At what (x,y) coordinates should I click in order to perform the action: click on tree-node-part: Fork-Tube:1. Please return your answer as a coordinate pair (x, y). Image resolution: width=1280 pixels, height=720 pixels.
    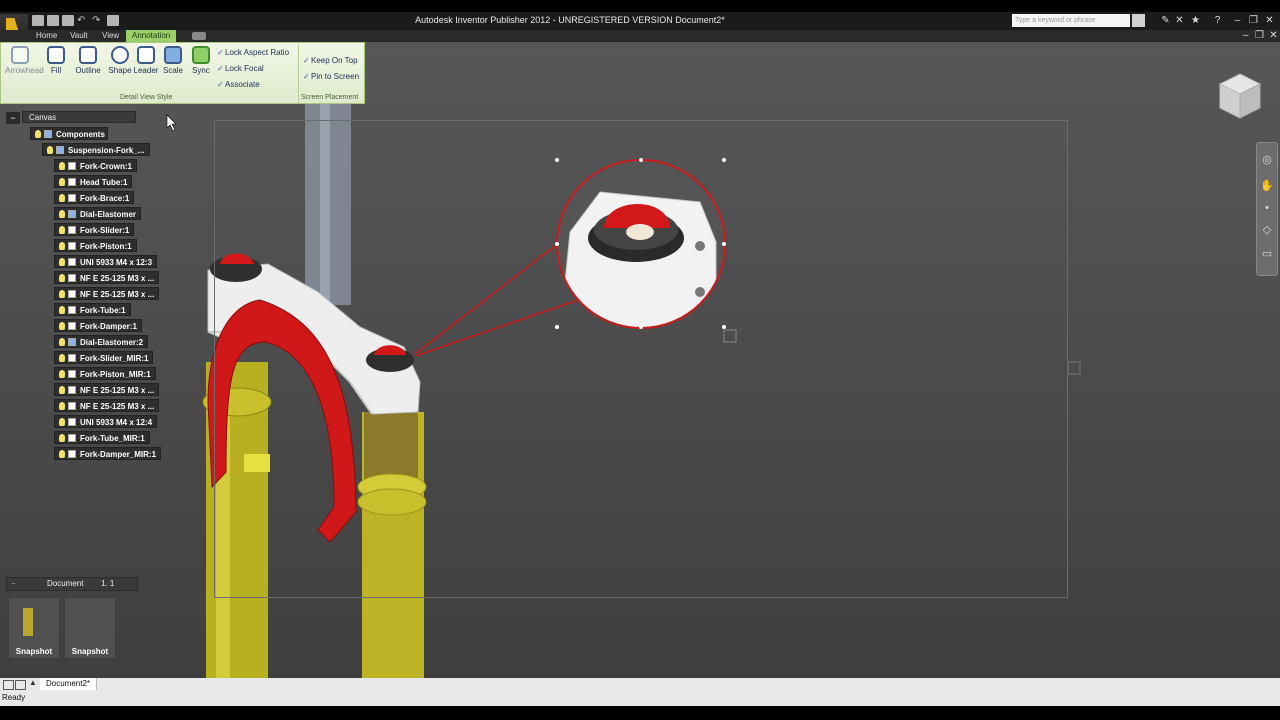
    Looking at the image, I should click on (92, 309).